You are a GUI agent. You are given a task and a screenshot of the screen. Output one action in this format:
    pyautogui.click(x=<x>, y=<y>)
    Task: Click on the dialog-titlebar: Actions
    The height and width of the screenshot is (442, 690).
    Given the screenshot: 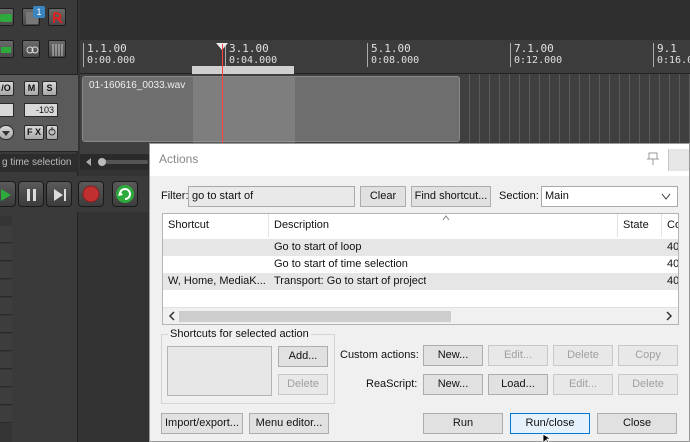 What is the action you would take?
    pyautogui.click(x=419, y=160)
    